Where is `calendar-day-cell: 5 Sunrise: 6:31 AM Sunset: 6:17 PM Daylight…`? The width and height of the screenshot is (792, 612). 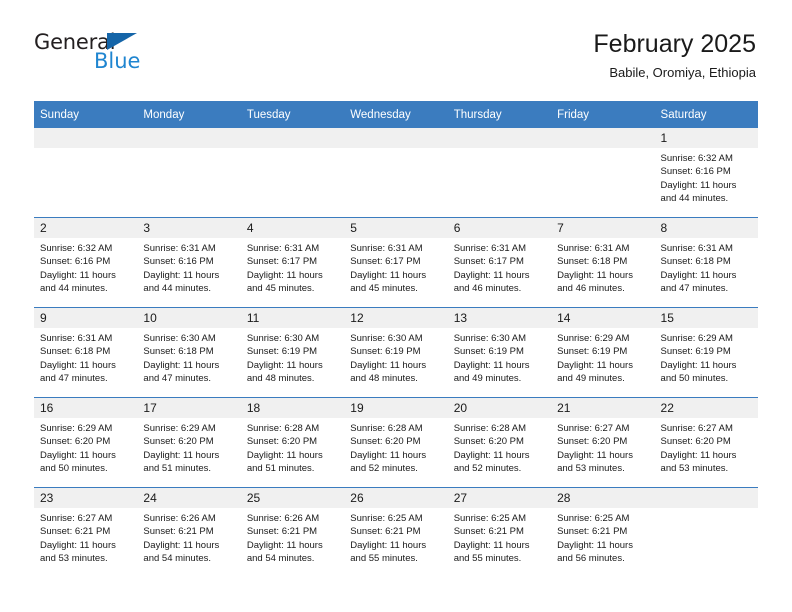 calendar-day-cell: 5 Sunrise: 6:31 AM Sunset: 6:17 PM Daylight… is located at coordinates (396, 262).